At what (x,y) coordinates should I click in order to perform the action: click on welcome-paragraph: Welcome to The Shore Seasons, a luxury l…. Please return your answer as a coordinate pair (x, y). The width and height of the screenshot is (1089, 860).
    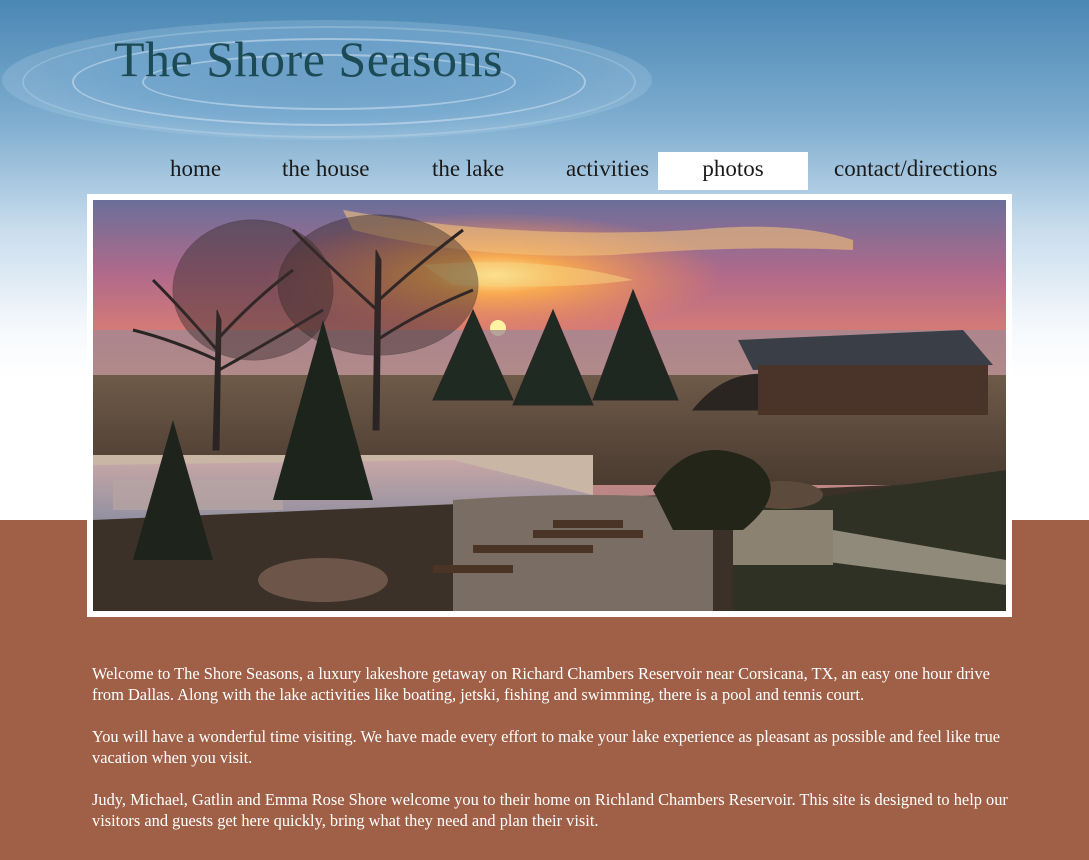
    Looking at the image, I should click on (541, 684).